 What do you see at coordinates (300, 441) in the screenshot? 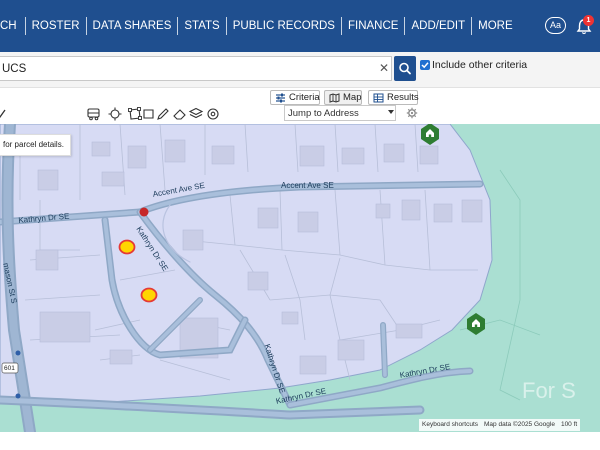
I see `page-footer` at bounding box center [300, 441].